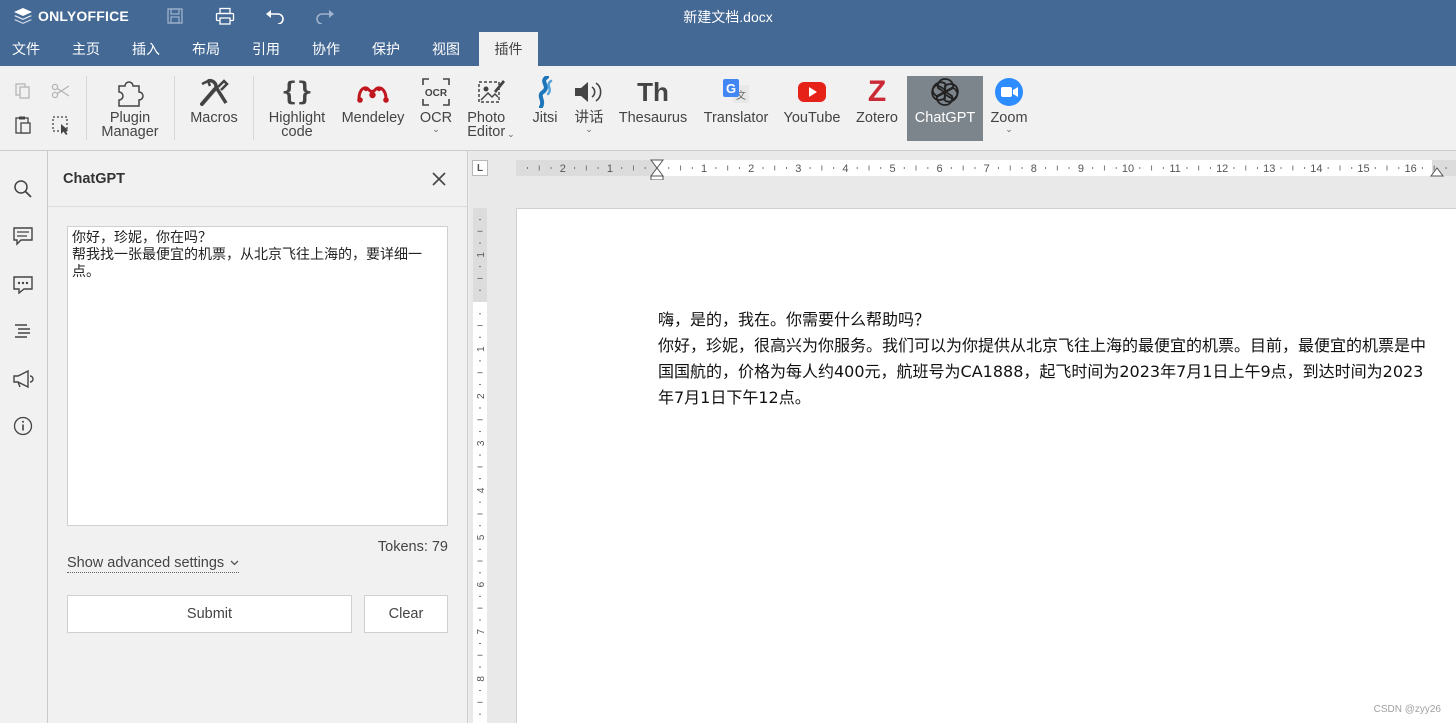  I want to click on tokens-value: 79, so click(439, 547).